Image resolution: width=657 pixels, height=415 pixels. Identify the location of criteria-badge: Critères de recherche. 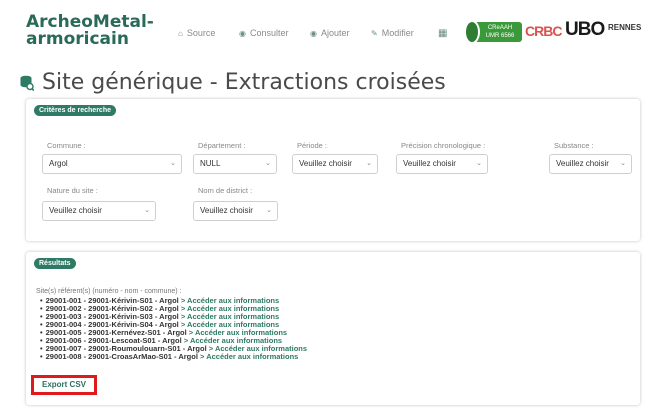
(75, 110).